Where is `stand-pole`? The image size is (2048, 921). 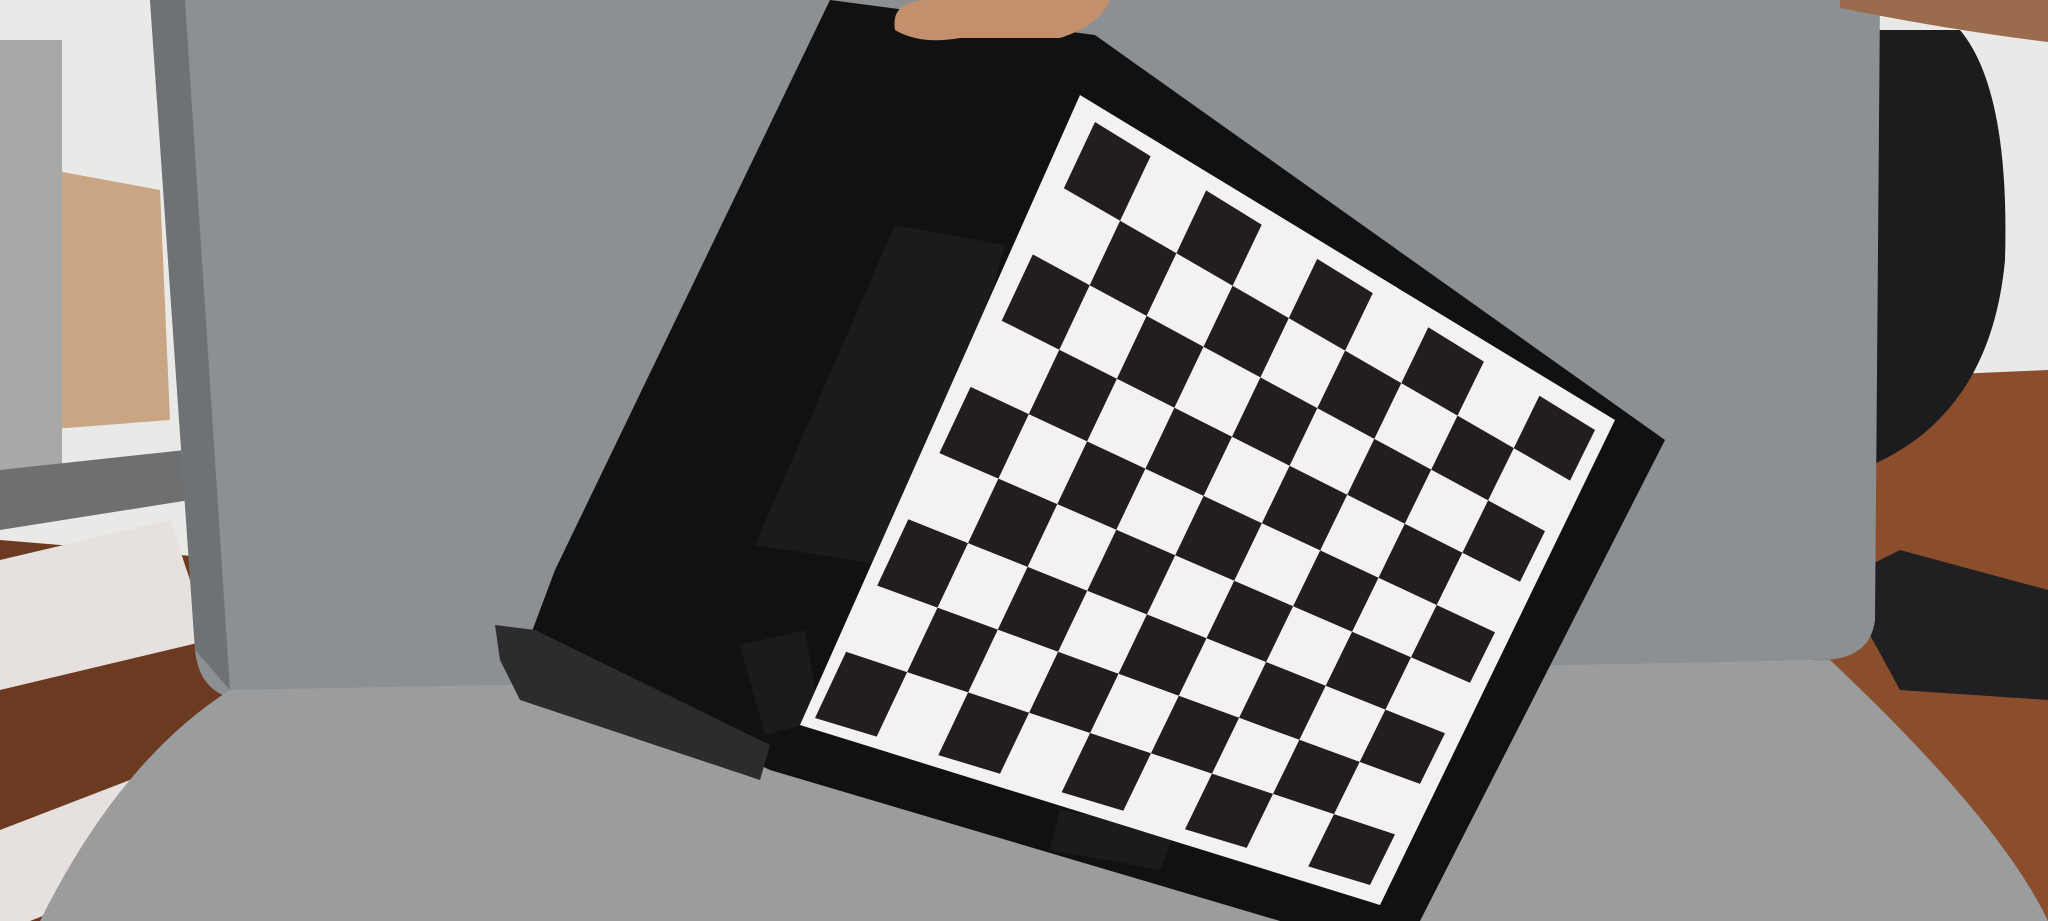
stand-pole is located at coordinates (31, 260).